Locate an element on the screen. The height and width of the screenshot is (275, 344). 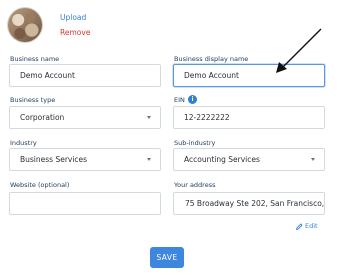
address-label: Your address is located at coordinates (195, 185).